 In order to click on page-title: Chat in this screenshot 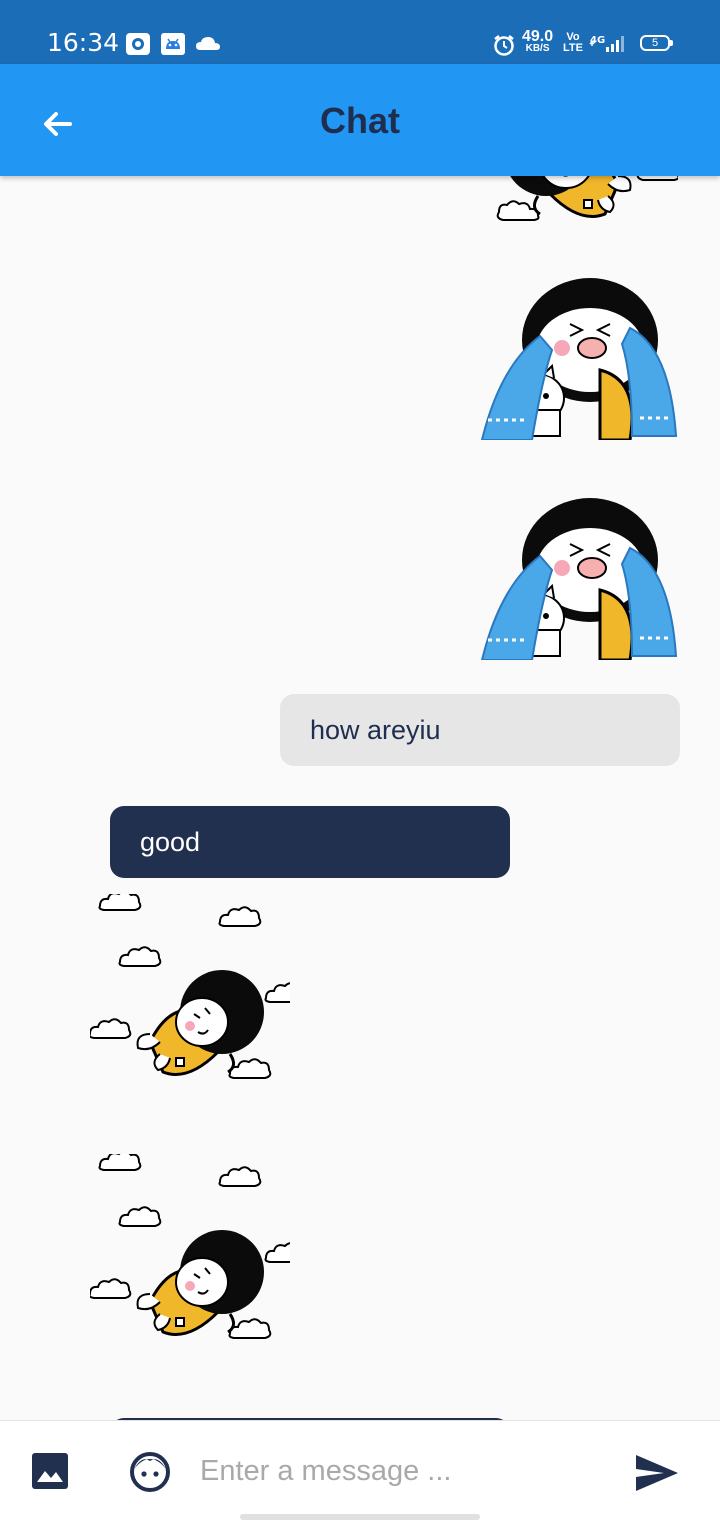, I will do `click(360, 120)`.